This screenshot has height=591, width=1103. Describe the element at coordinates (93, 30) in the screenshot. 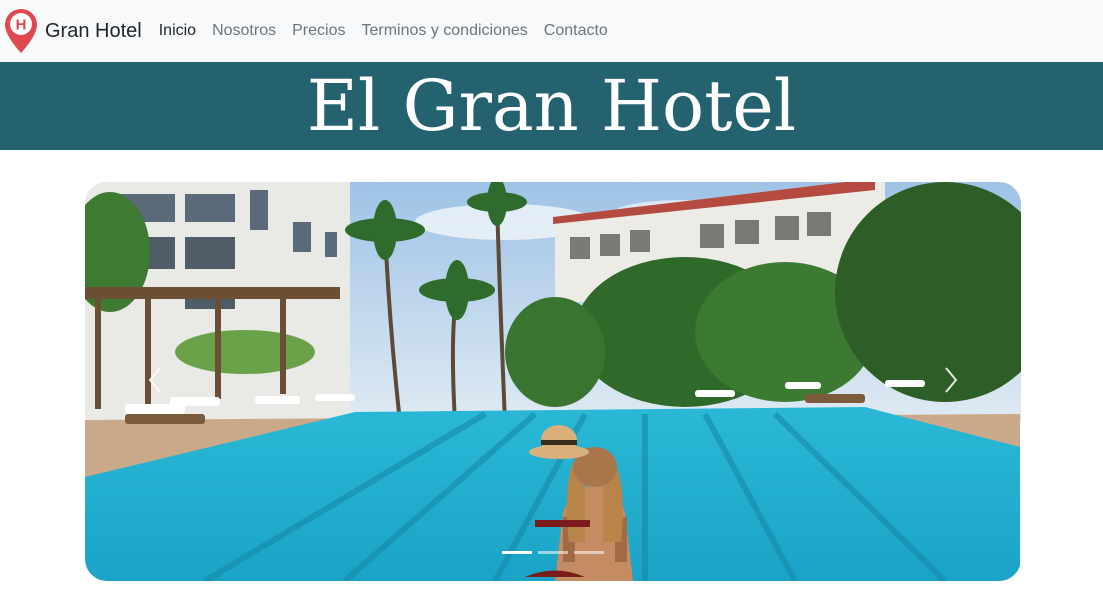

I see `brand-name: Gran Hotel` at that location.